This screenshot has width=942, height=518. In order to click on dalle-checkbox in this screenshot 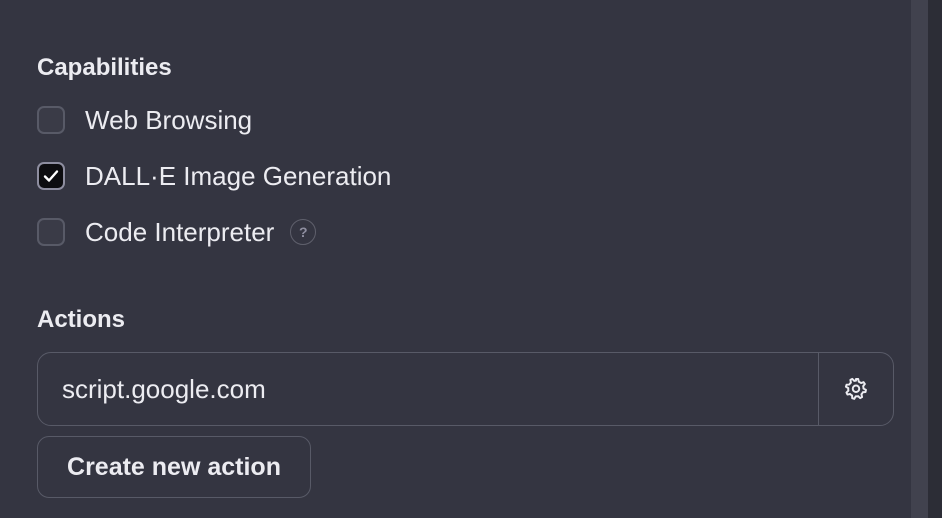, I will do `click(51, 176)`.